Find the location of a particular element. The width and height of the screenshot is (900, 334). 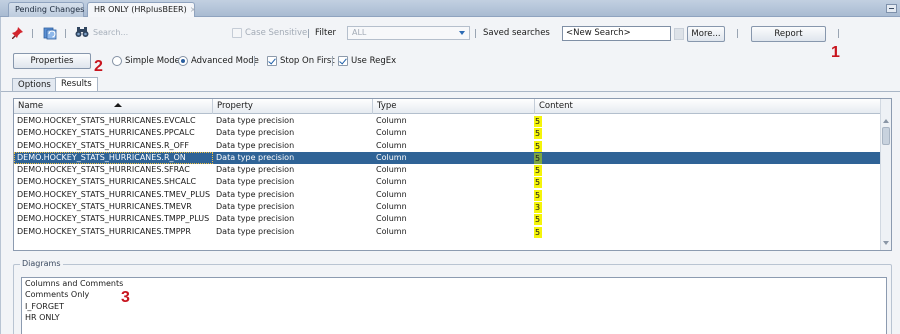

cell-name: DEMO.HOCKEY_STATS_HURRICANES.TMEVR is located at coordinates (104, 207).